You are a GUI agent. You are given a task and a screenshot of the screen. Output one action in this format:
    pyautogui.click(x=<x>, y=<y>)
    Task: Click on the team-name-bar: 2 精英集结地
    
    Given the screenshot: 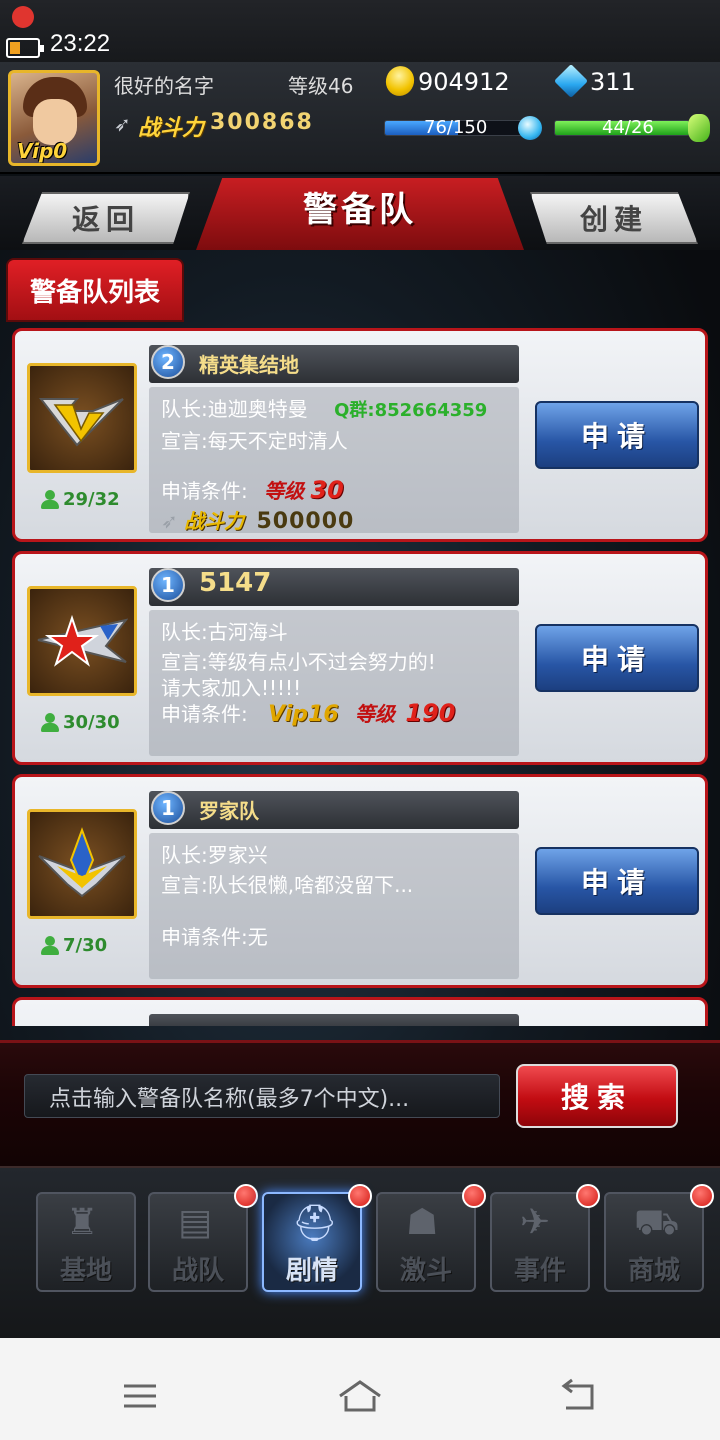 What is the action you would take?
    pyautogui.click(x=334, y=364)
    